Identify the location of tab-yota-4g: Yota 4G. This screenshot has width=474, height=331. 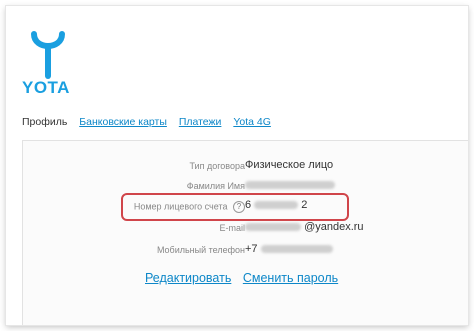
(252, 122).